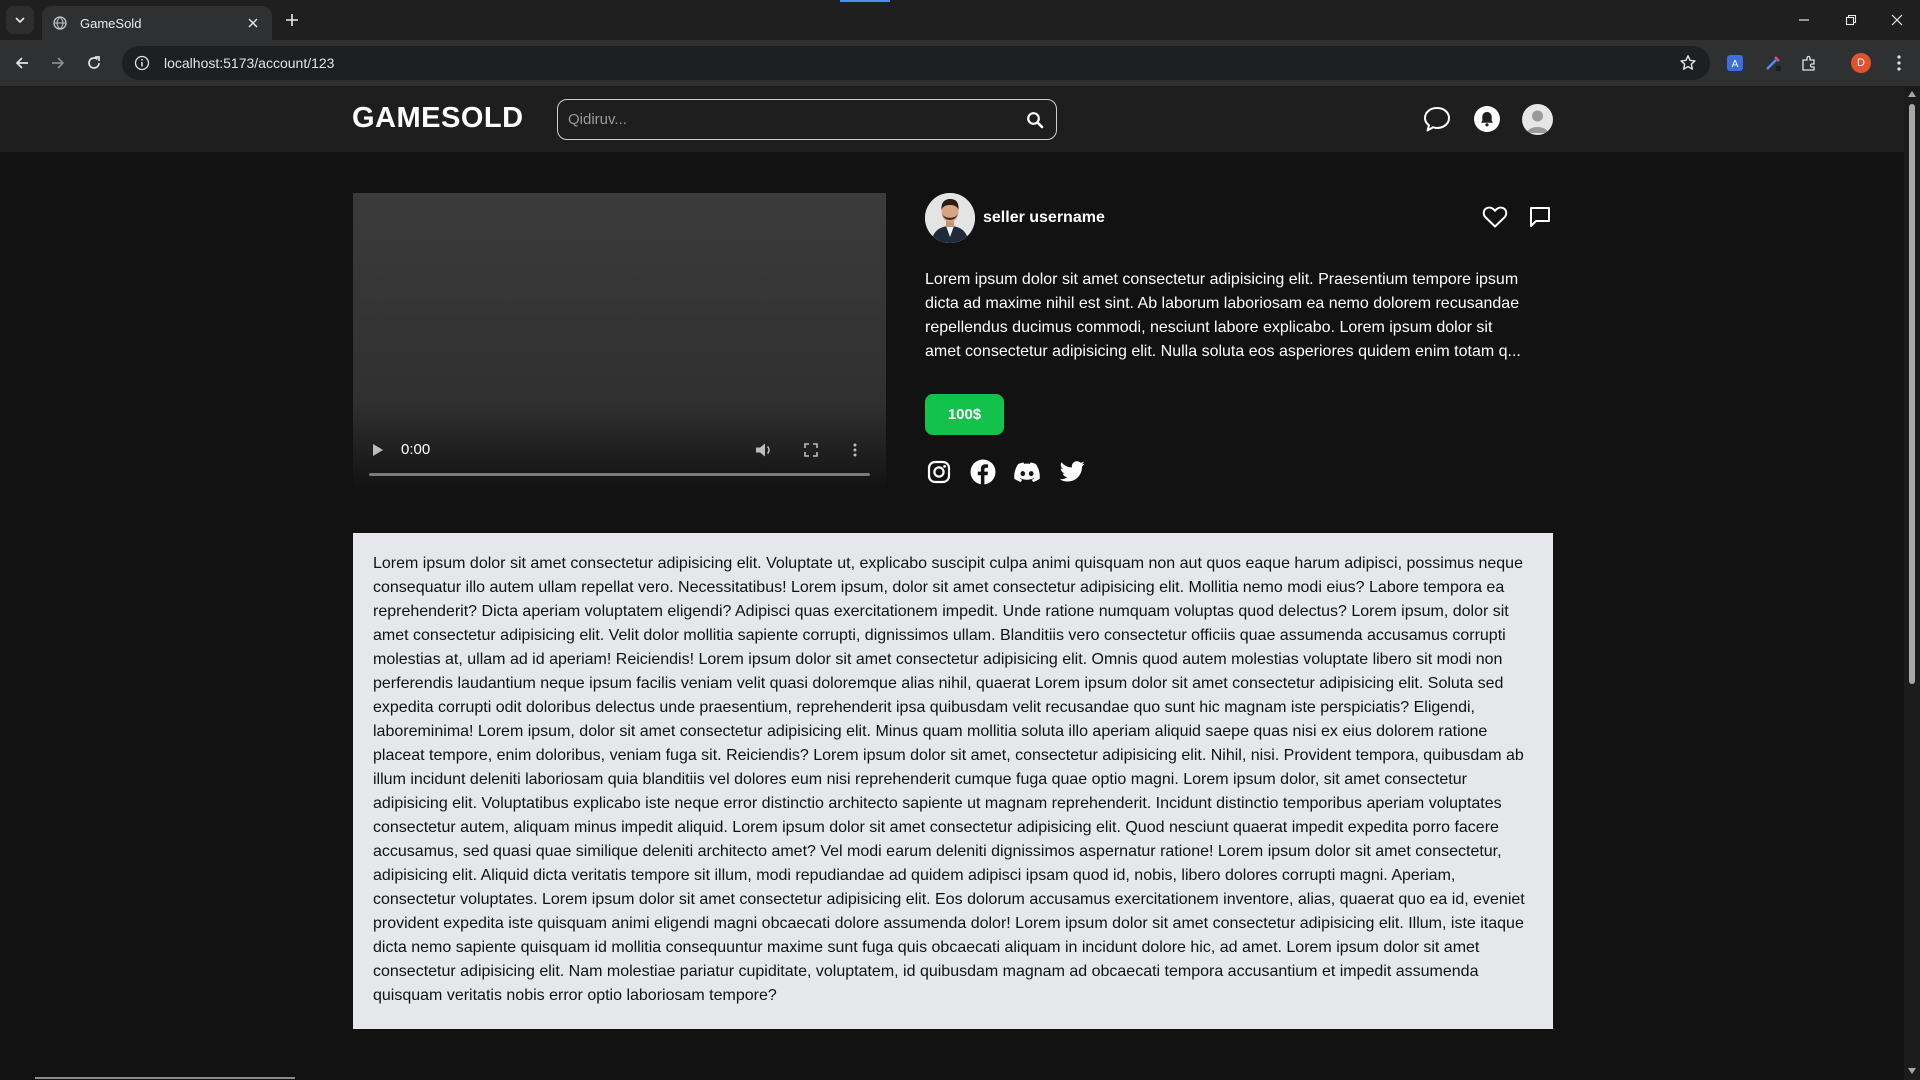 The image size is (1920, 1080). I want to click on browser-tab-strip: GameSold, so click(960, 20).